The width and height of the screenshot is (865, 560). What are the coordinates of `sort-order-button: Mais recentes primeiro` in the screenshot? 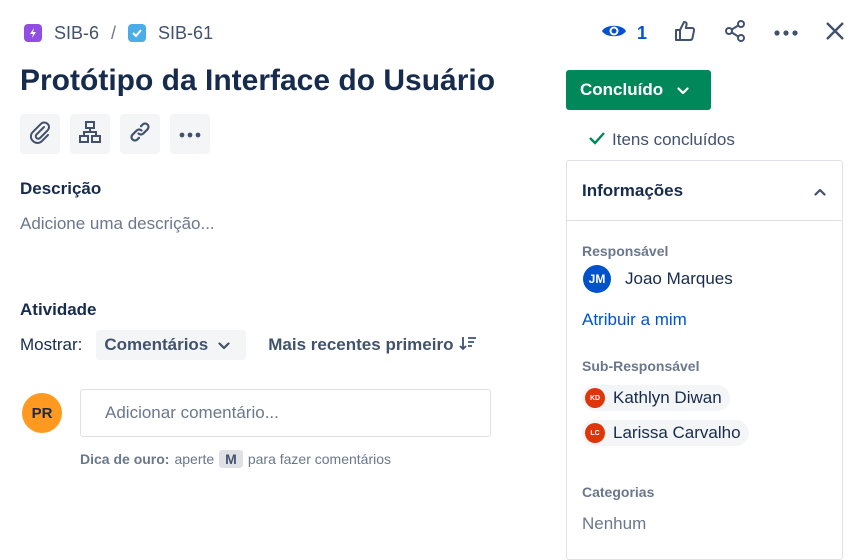 It's located at (372, 345).